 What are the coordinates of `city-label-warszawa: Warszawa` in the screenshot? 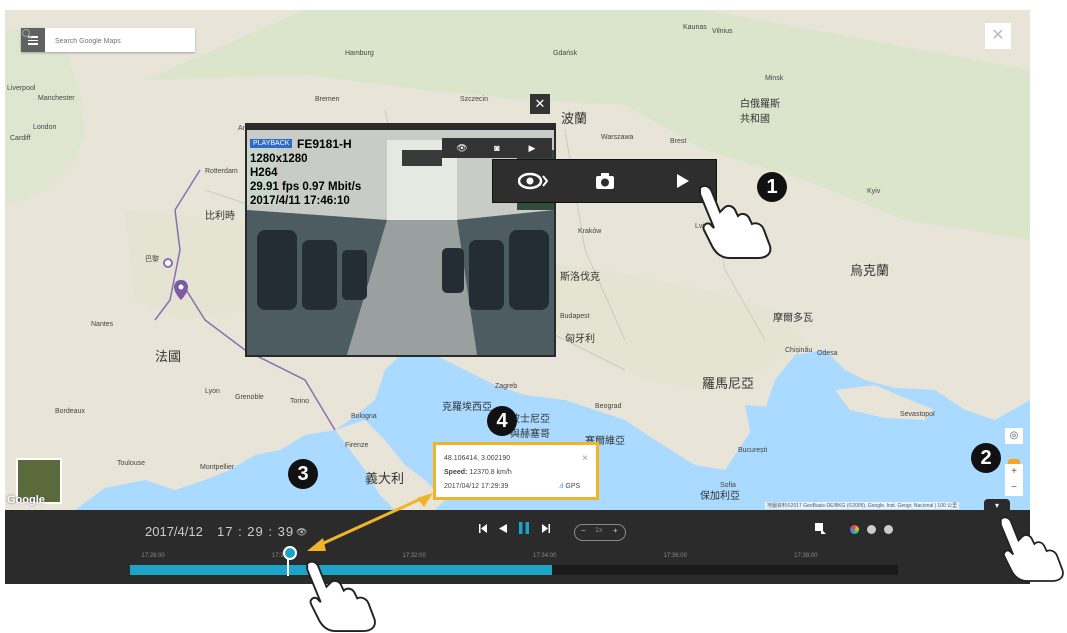 It's located at (617, 137).